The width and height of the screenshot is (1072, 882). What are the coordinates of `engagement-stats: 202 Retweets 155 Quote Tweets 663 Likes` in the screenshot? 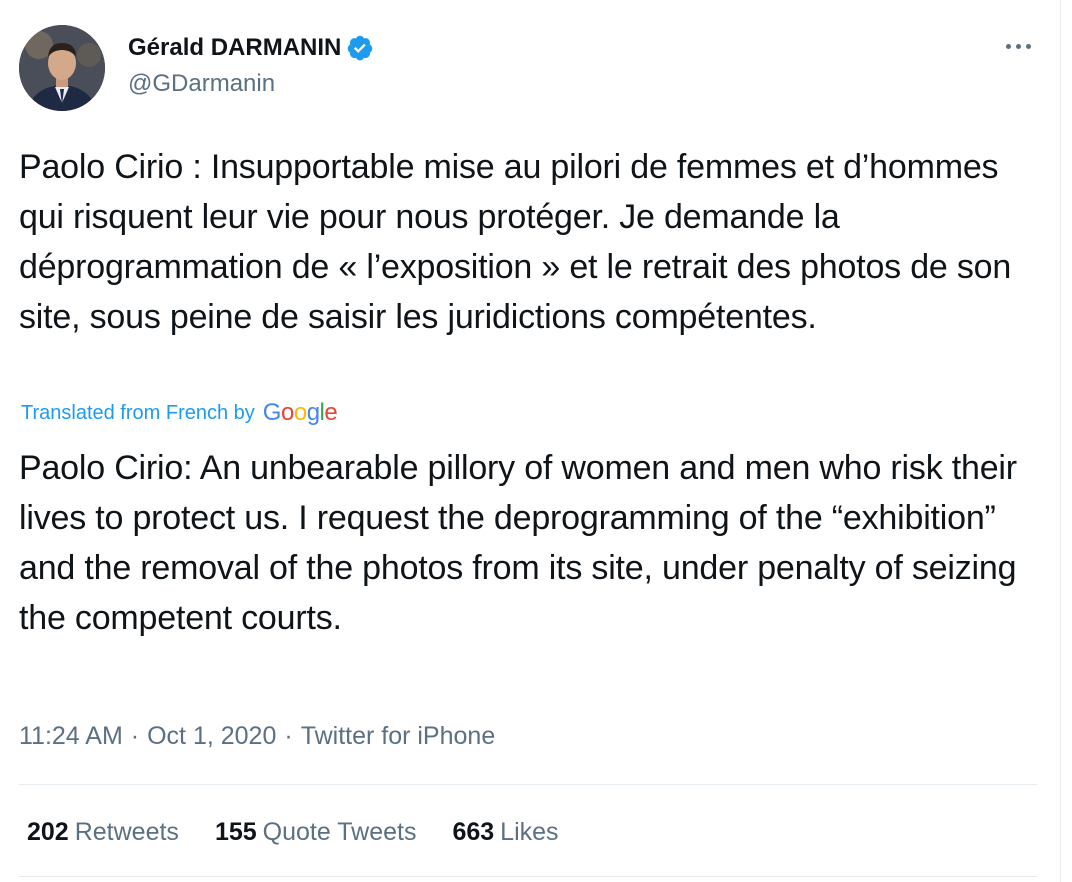 It's located at (311, 832).